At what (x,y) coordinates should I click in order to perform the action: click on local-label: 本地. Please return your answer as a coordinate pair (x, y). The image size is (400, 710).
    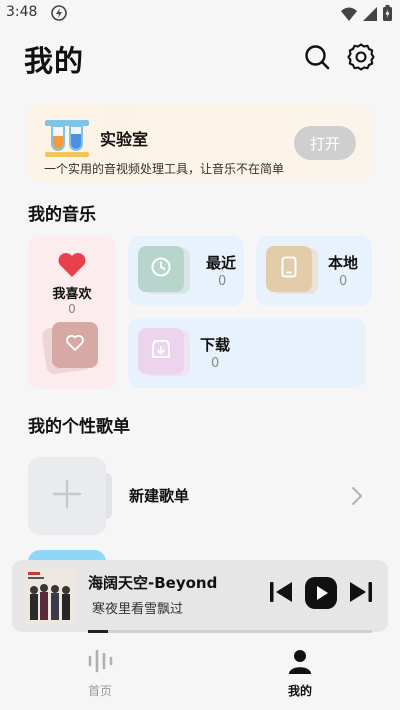
    Looking at the image, I should click on (343, 263).